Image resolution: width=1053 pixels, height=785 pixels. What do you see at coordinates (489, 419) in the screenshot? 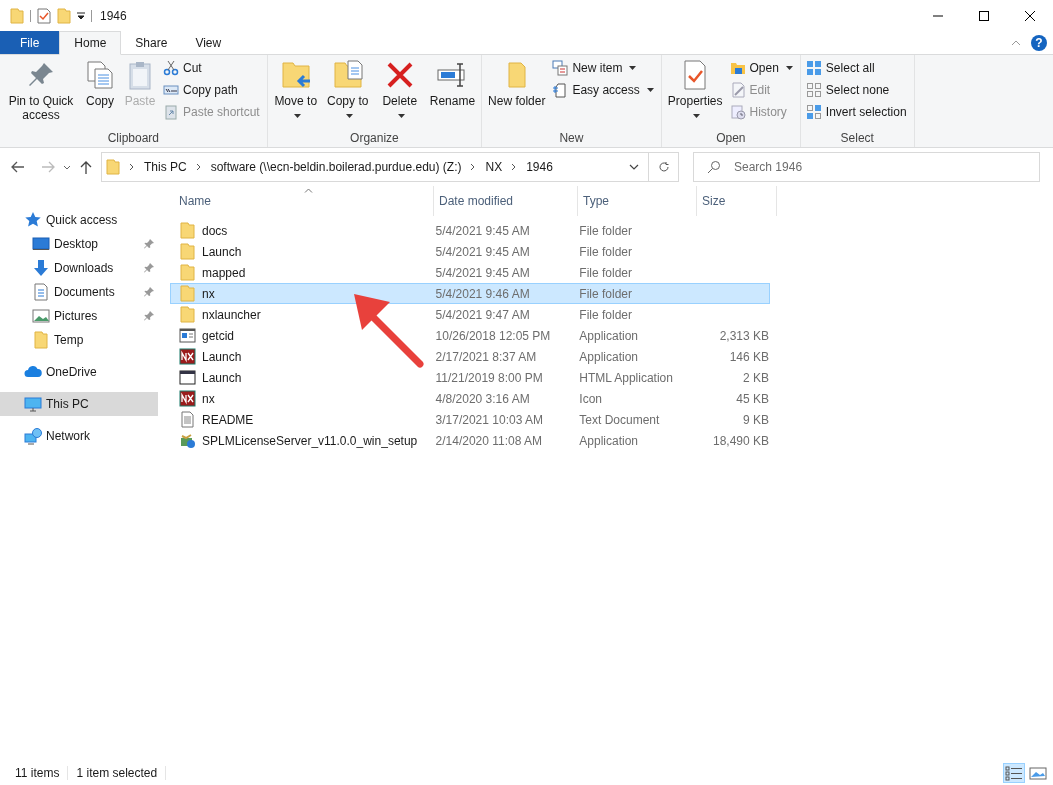
I see `date-cell: 3/17/2021 10:03 AM` at bounding box center [489, 419].